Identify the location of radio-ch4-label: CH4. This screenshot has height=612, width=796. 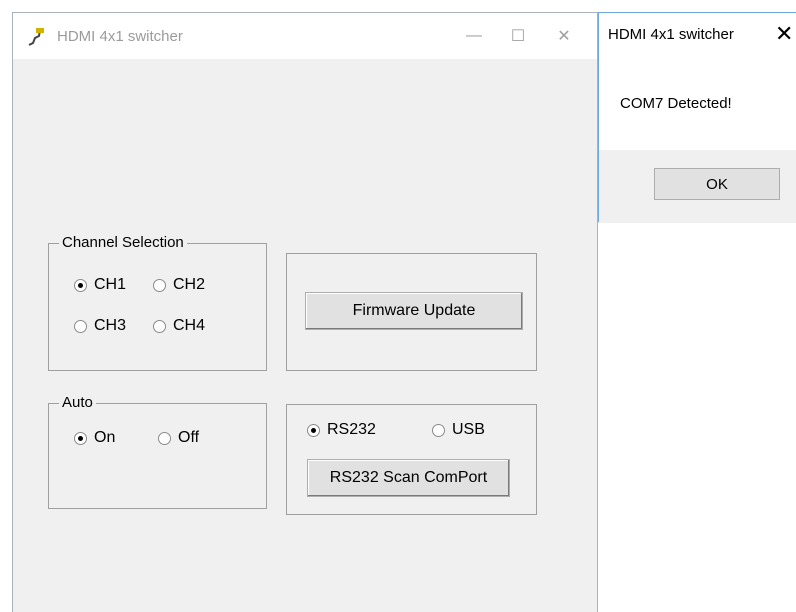
(189, 325).